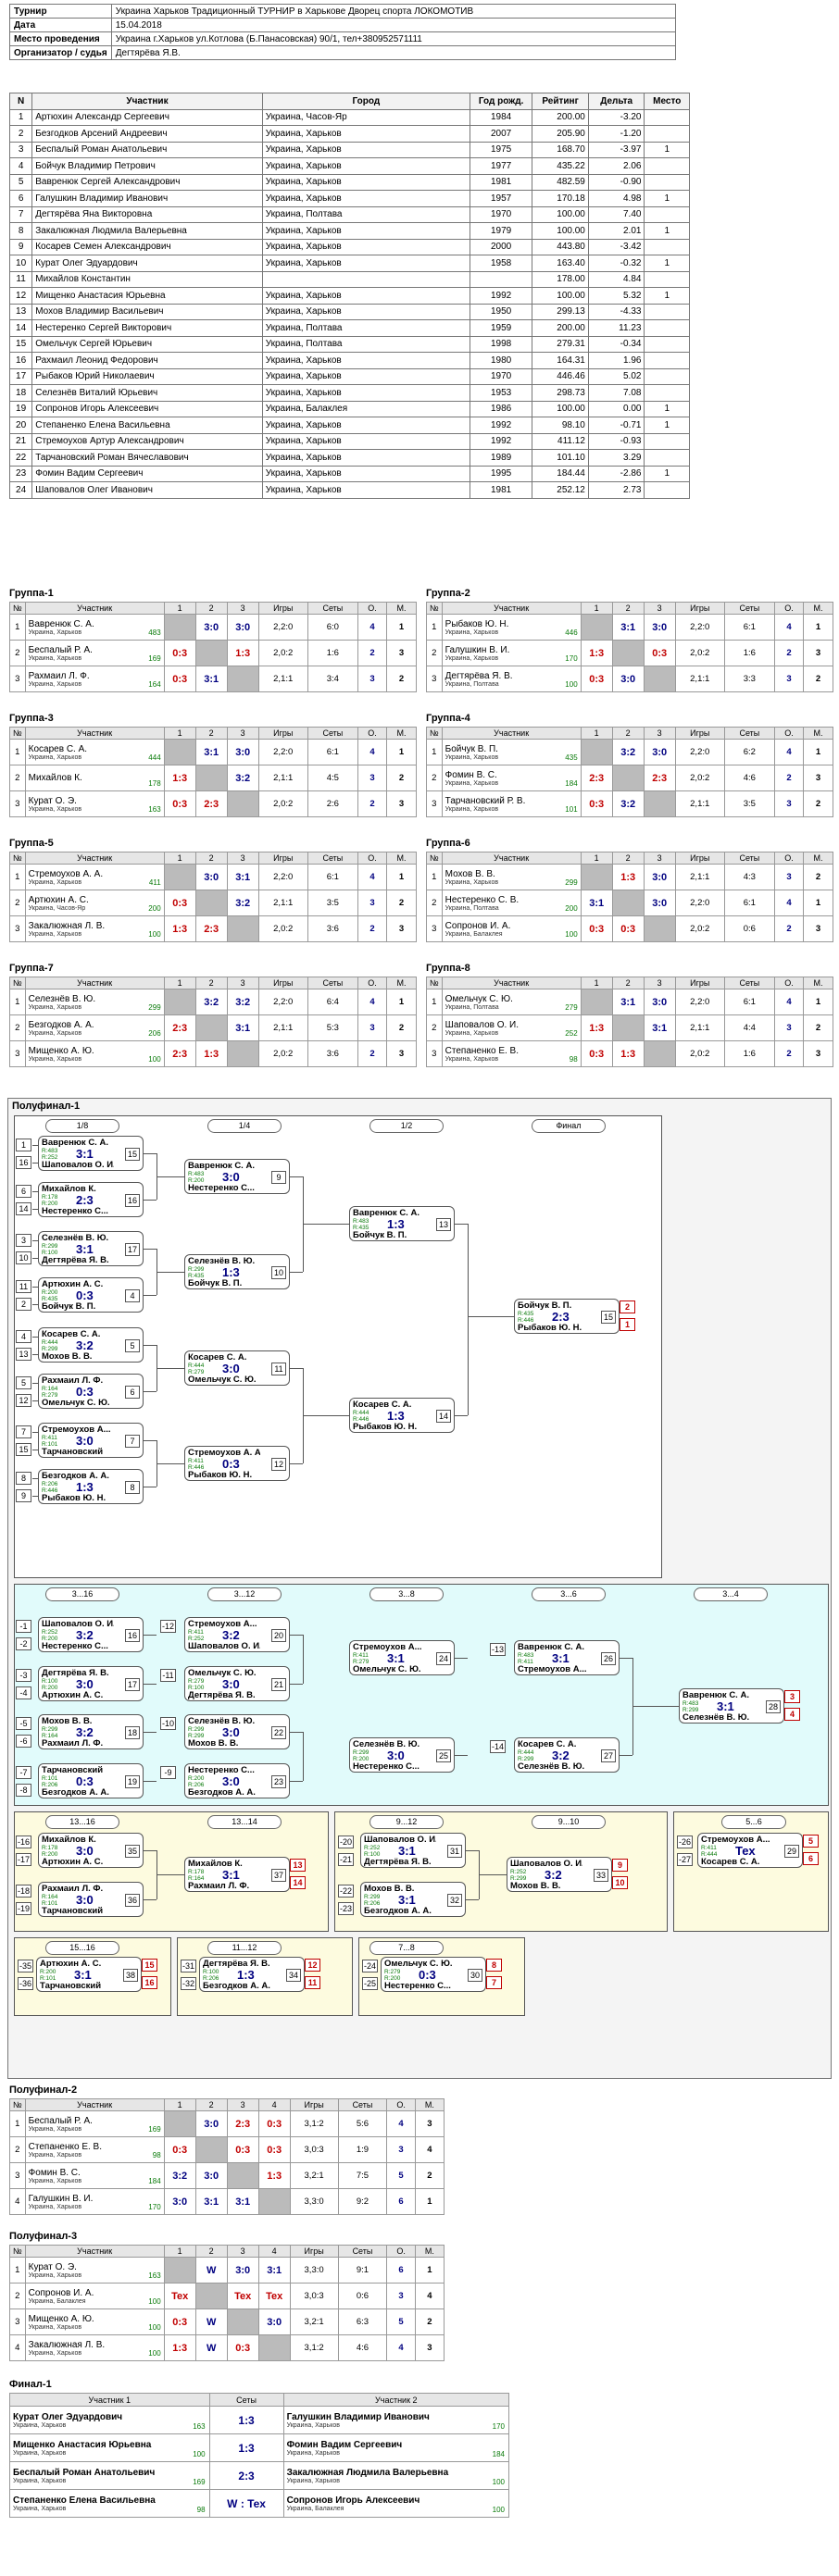 The height and width of the screenshot is (2576, 839). I want to click on match-box: Артюхин А. С. R:200 R:435 0:3 4 Бойчук В. П., so click(91, 1295).